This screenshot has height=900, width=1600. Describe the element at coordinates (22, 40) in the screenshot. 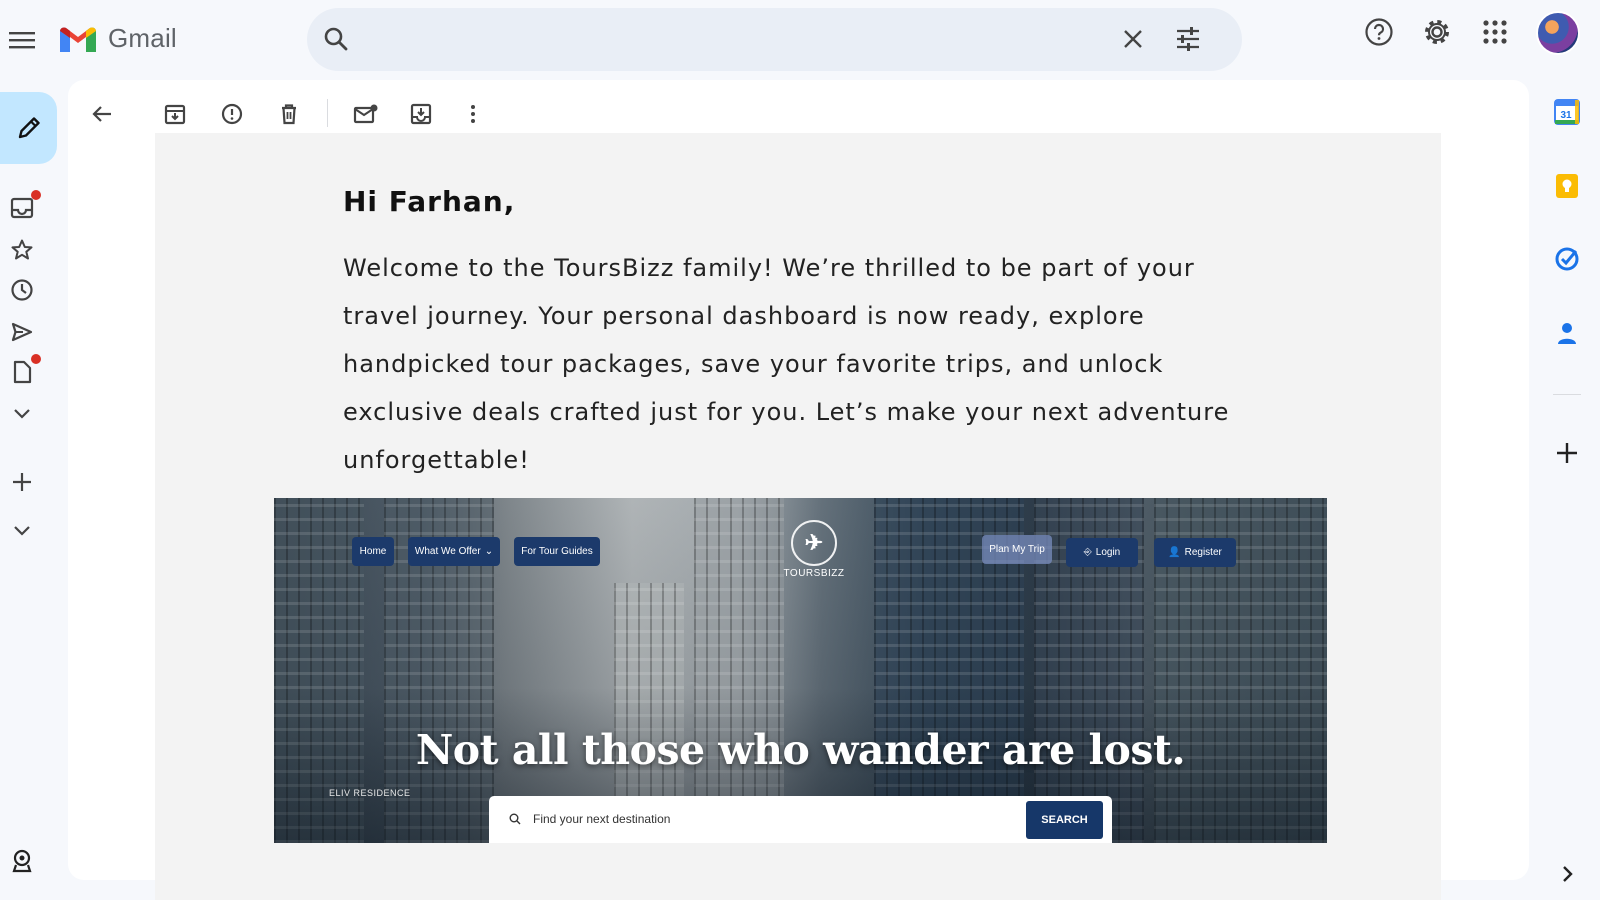

I see `menu-icon` at that location.